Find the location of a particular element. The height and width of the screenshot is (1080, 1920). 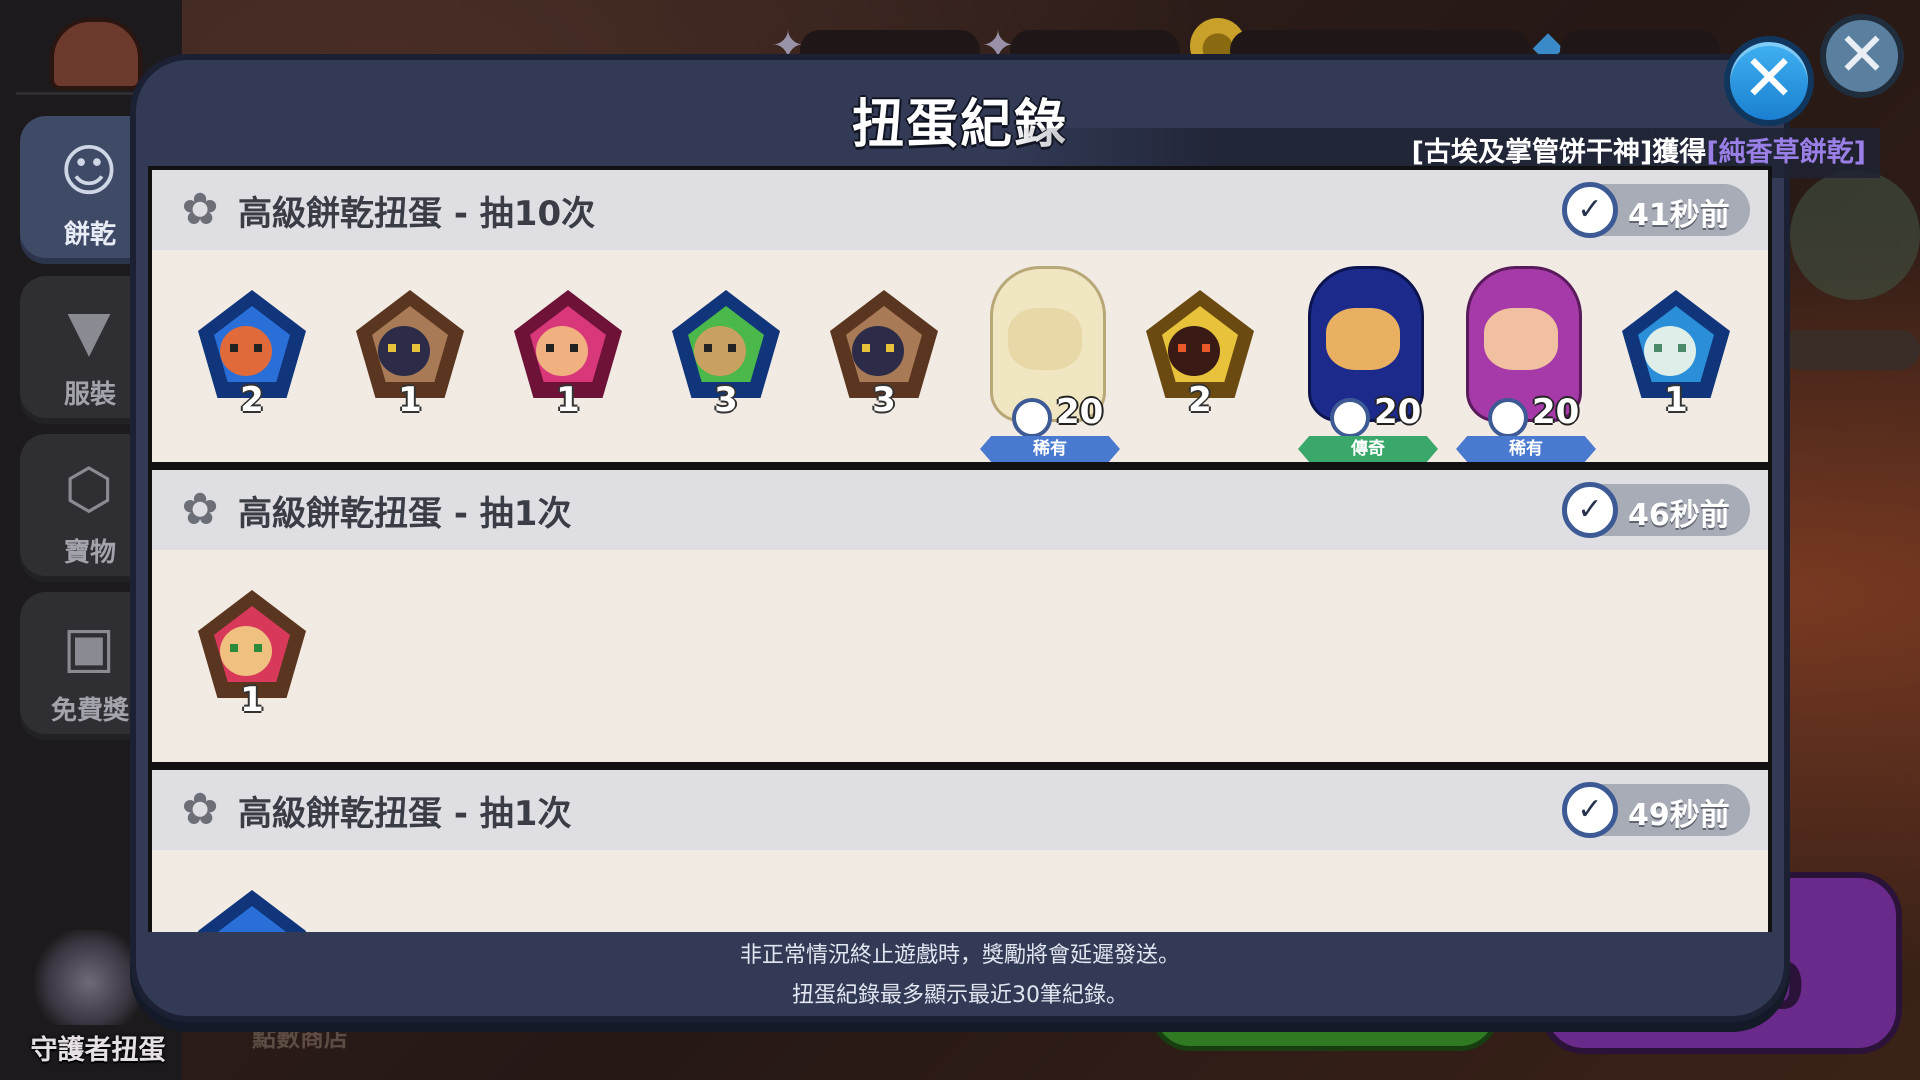

time-badge: ✓ 41秒前 is located at coordinates (1656, 210).